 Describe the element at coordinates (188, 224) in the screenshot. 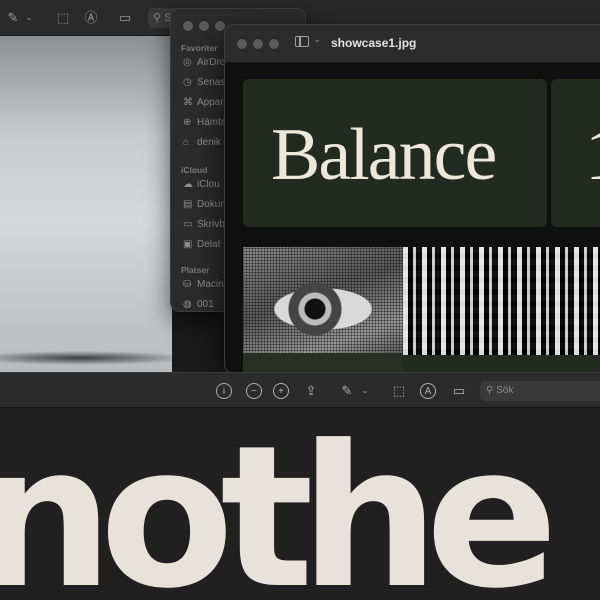

I see `desktop-icon: ▭` at that location.